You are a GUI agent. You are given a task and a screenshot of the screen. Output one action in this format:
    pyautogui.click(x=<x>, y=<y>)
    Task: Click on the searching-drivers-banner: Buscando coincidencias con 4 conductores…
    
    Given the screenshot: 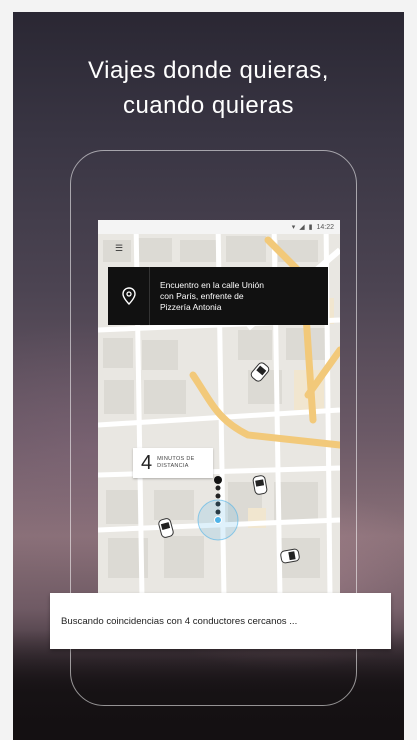 What is the action you would take?
    pyautogui.click(x=220, y=621)
    